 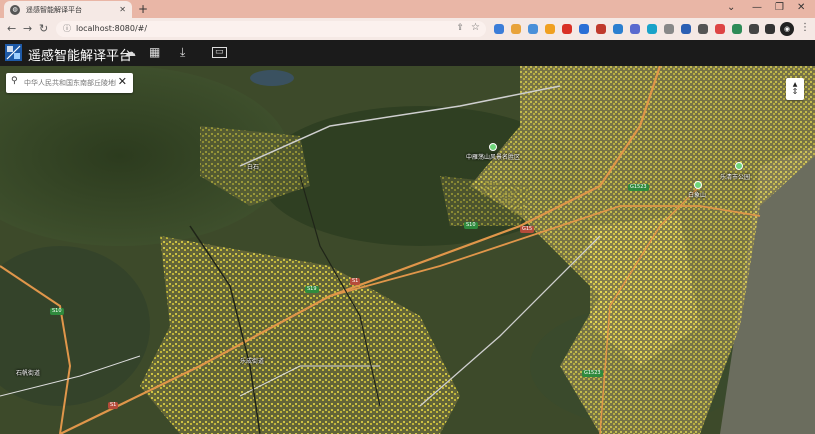 I want to click on road-shield: S19, so click(x=312, y=289).